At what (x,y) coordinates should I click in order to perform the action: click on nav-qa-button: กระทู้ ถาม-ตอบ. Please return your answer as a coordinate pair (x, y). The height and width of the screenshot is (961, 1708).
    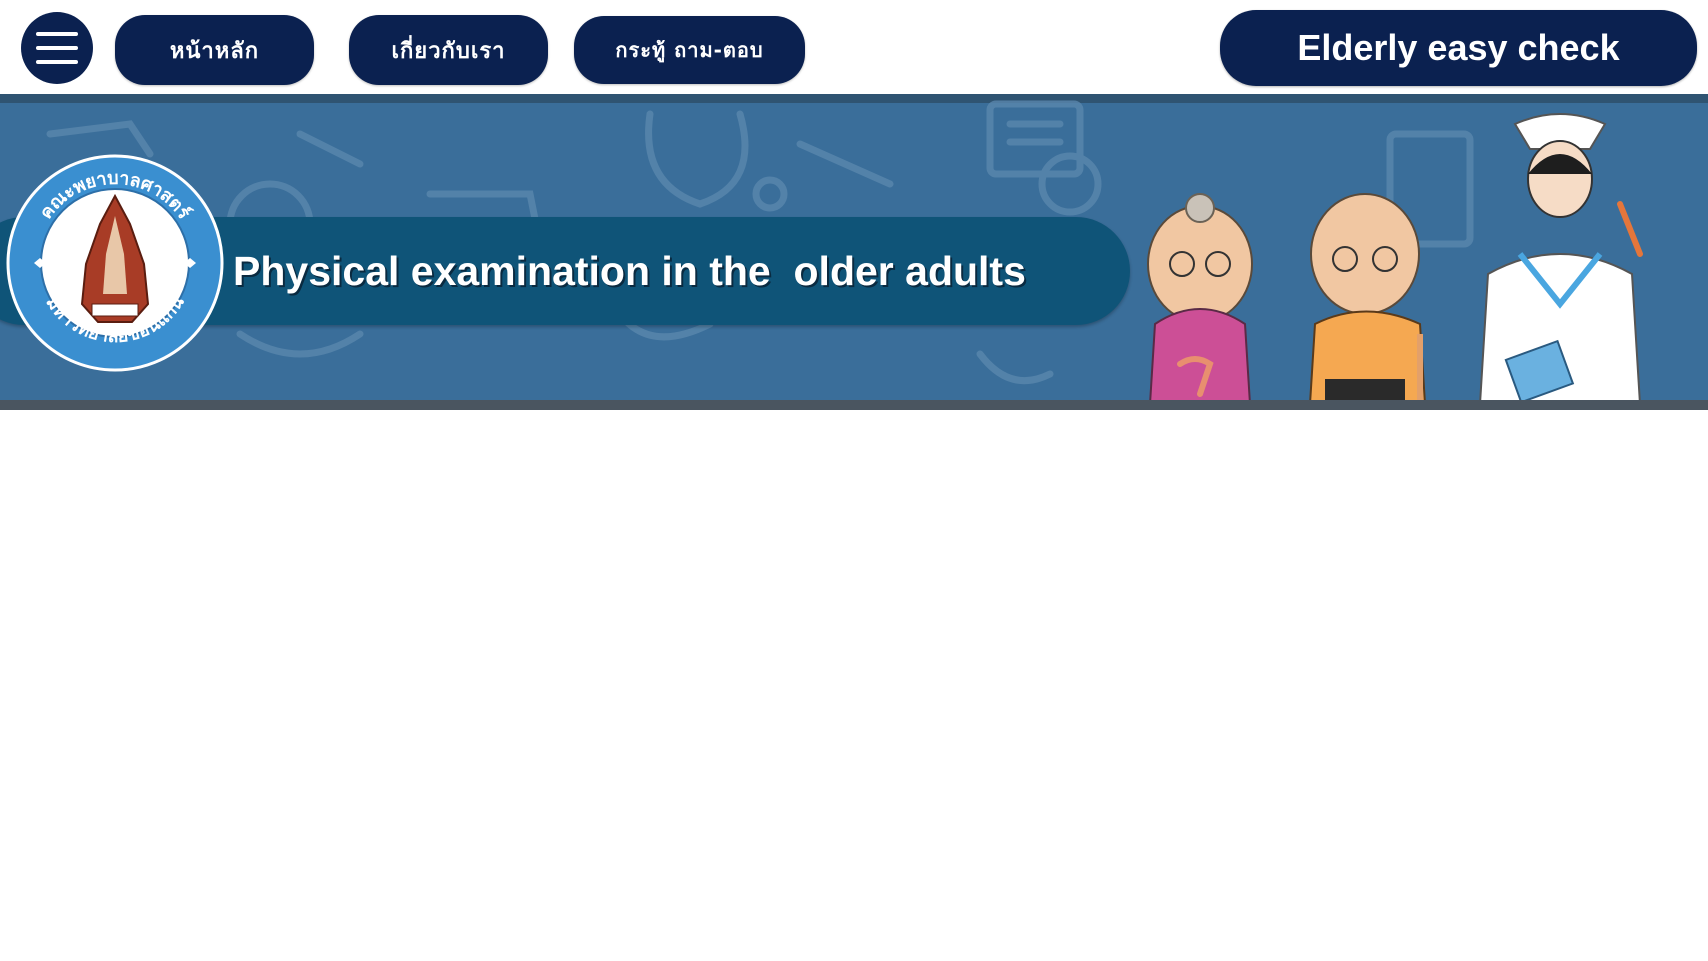
    Looking at the image, I should click on (689, 50).